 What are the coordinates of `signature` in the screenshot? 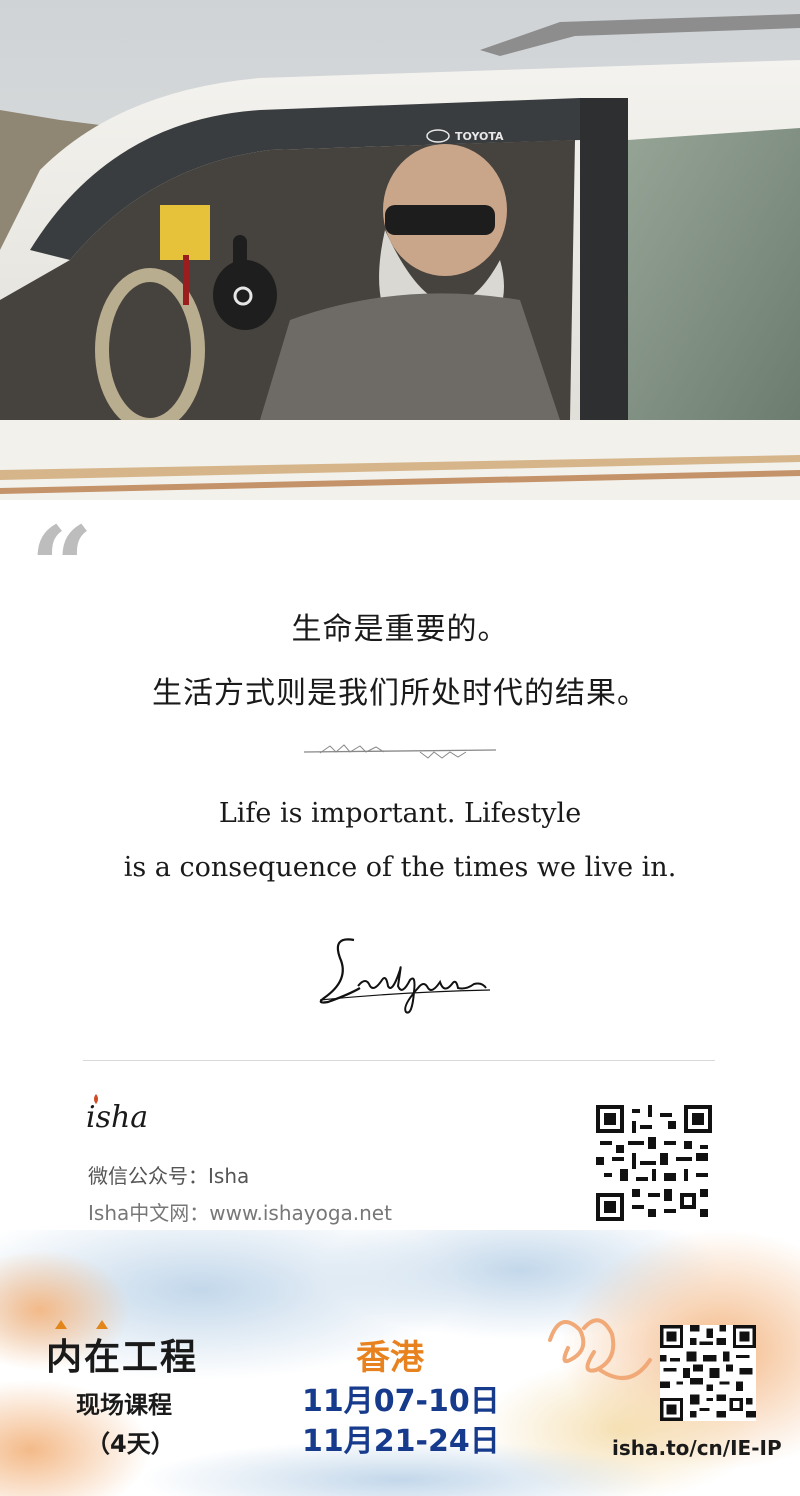 It's located at (405, 979).